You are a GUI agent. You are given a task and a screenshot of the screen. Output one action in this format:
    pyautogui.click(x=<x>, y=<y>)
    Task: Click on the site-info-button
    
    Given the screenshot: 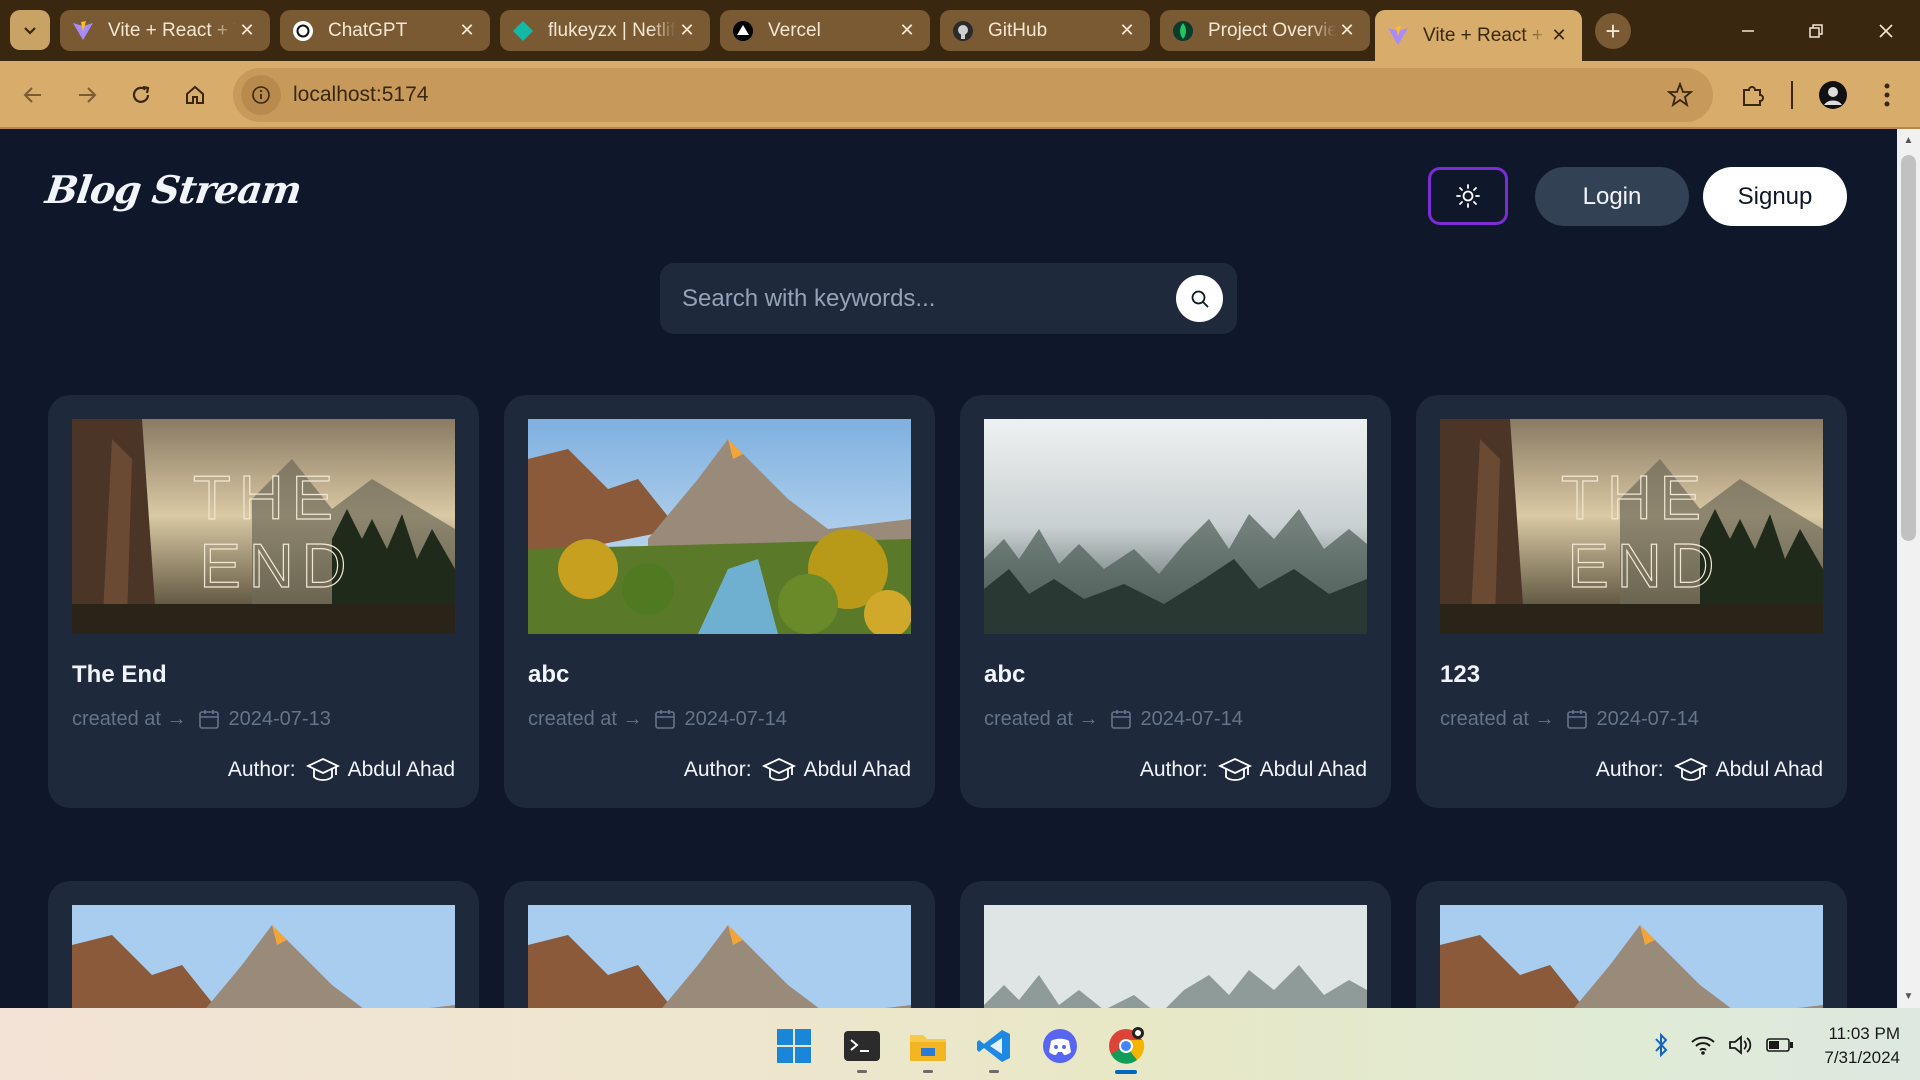 What is the action you would take?
    pyautogui.click(x=261, y=95)
    